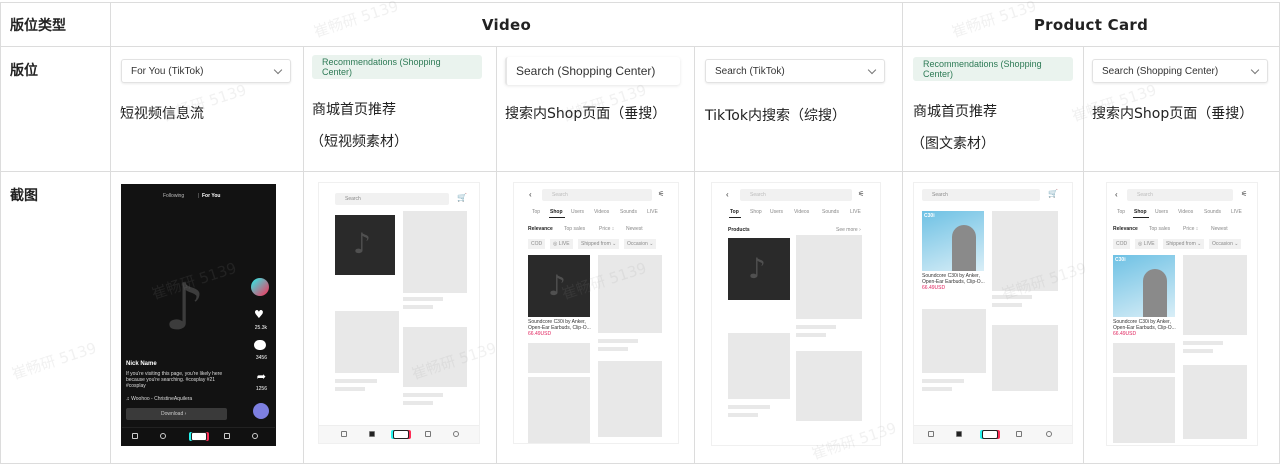  What do you see at coordinates (176, 414) in the screenshot?
I see `download-button: Download ›` at bounding box center [176, 414].